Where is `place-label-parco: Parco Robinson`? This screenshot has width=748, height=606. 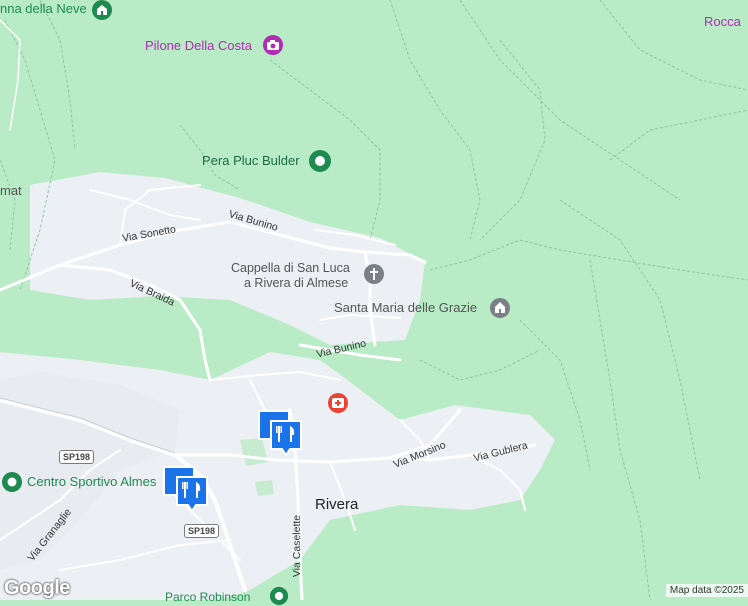
place-label-parco: Parco Robinson is located at coordinates (208, 597).